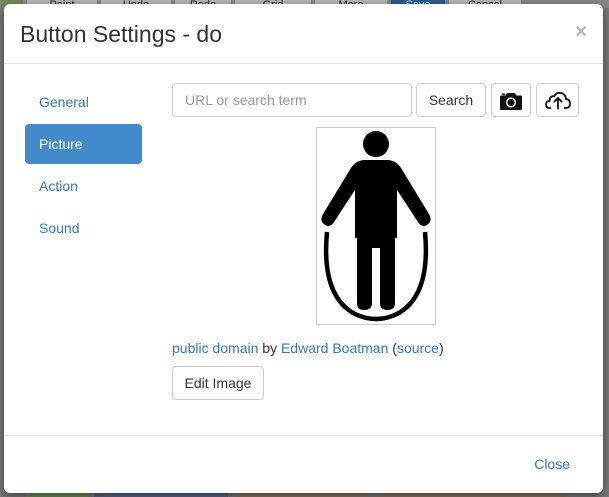  I want to click on picture-attribution: public domain by Edward Boatman (source), so click(308, 348).